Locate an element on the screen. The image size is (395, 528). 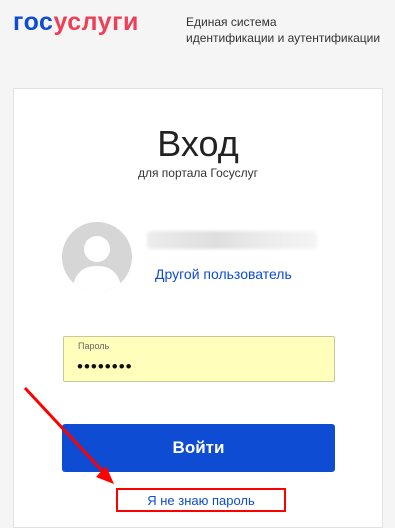
masked-login is located at coordinates (232, 240).